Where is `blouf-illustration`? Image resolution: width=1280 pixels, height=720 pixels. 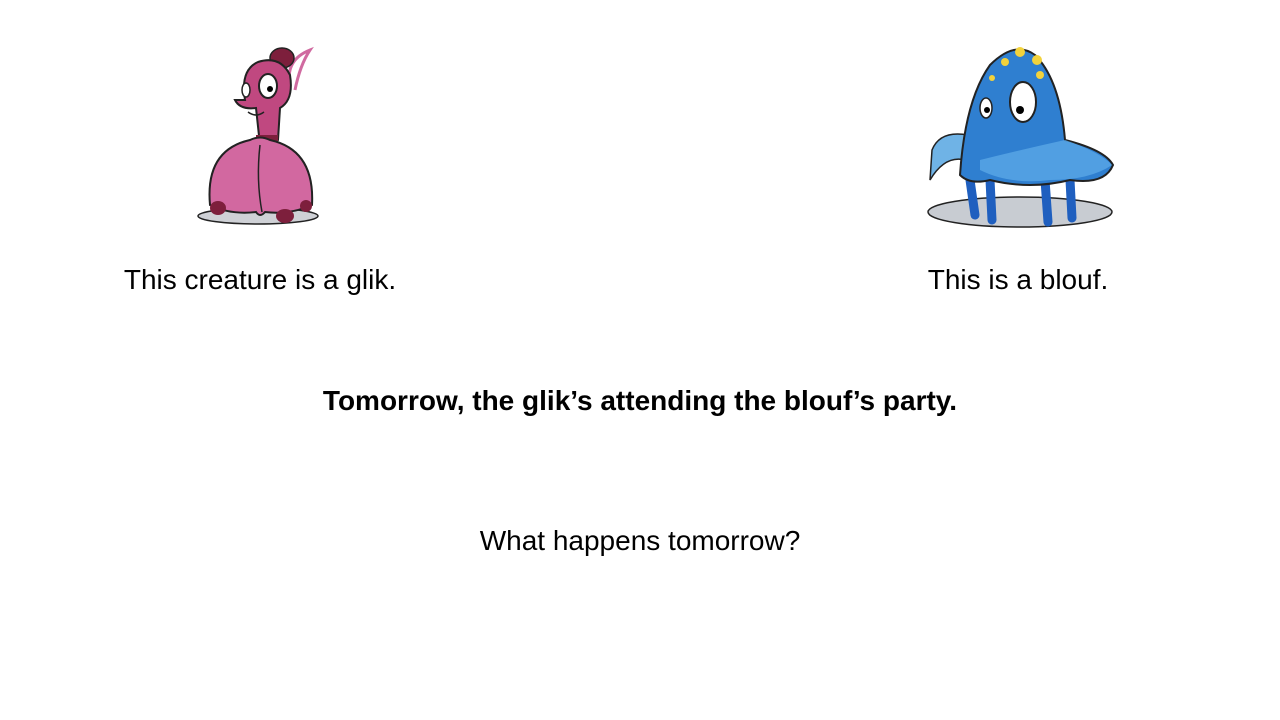 blouf-illustration is located at coordinates (1021, 137).